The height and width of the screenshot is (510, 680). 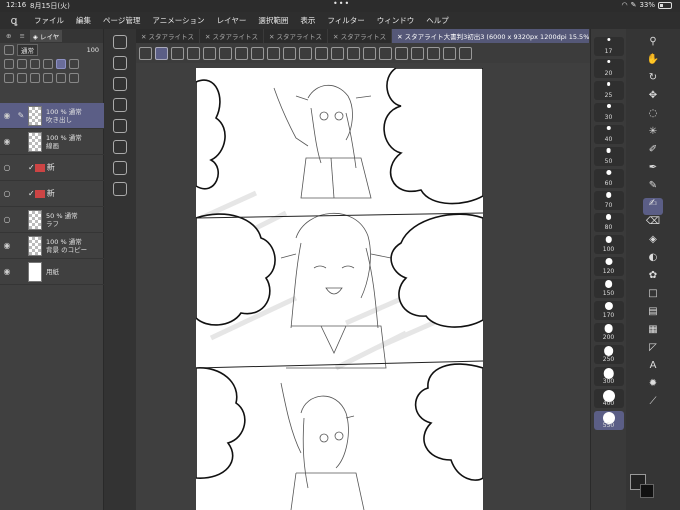 I want to click on layer-row: ◉ ✎ 100 % 通常 吹き出し, so click(x=52, y=116).